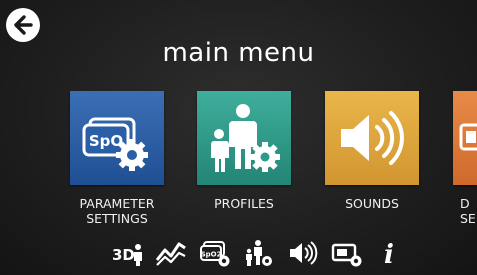  I want to click on profiles-small-icon, so click(259, 253).